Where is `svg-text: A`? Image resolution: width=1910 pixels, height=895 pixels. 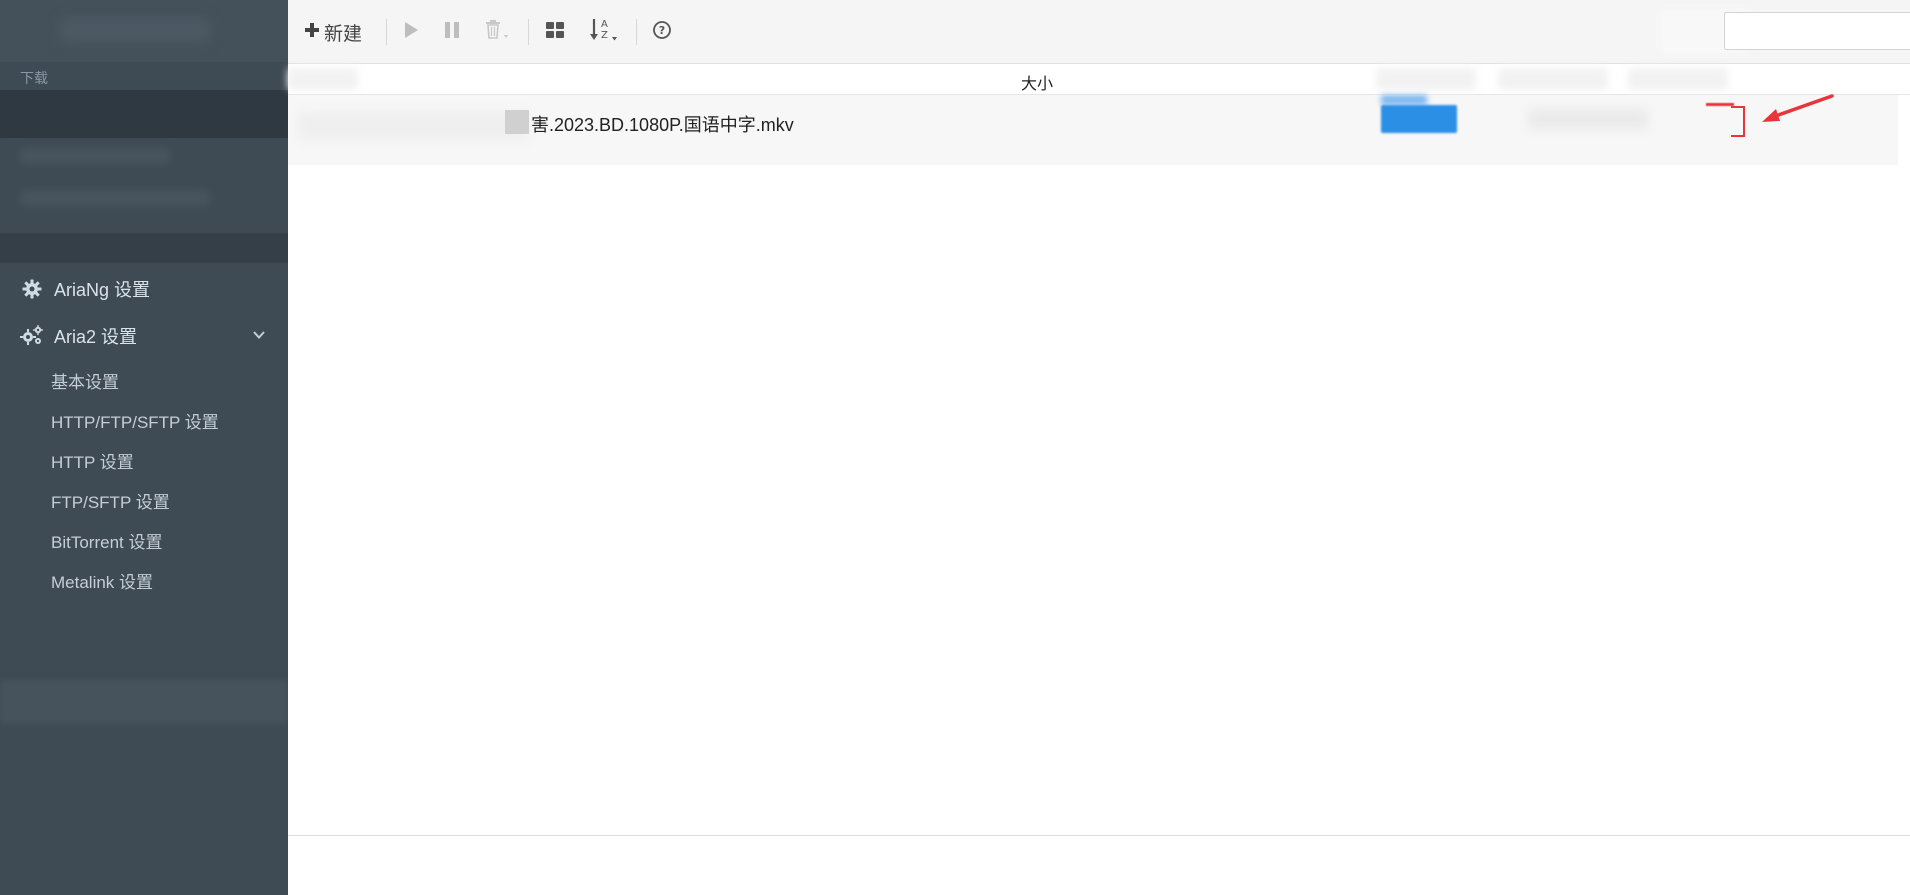
svg-text: A is located at coordinates (604, 24).